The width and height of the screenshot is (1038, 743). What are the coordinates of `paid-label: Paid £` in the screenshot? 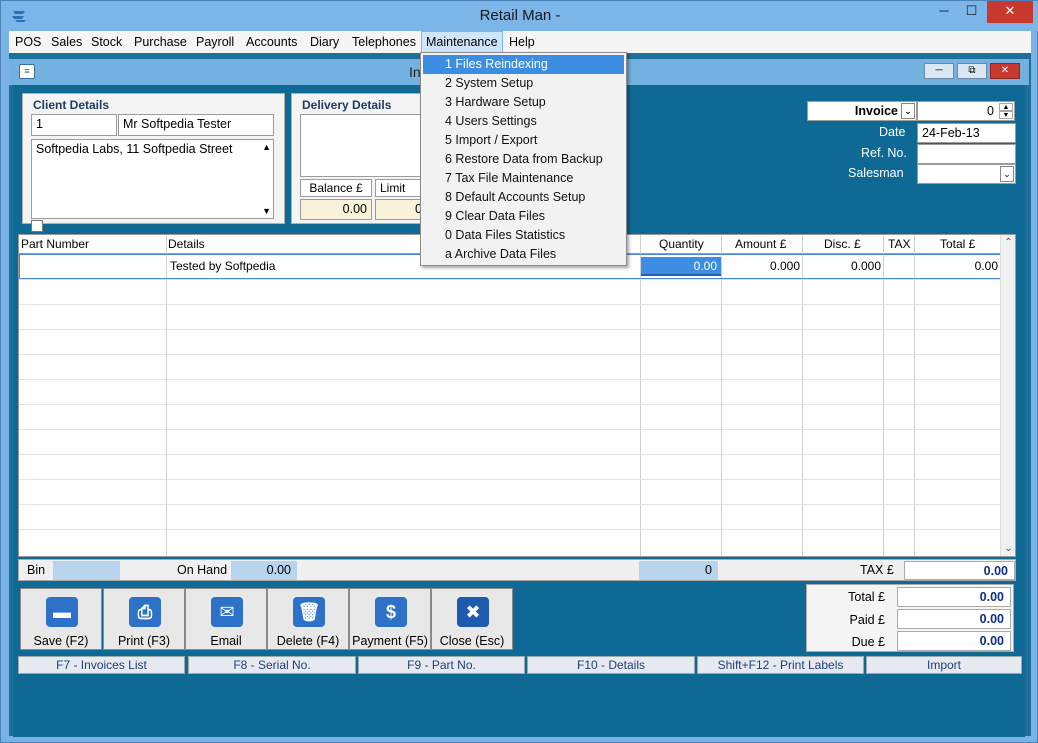 It's located at (867, 620).